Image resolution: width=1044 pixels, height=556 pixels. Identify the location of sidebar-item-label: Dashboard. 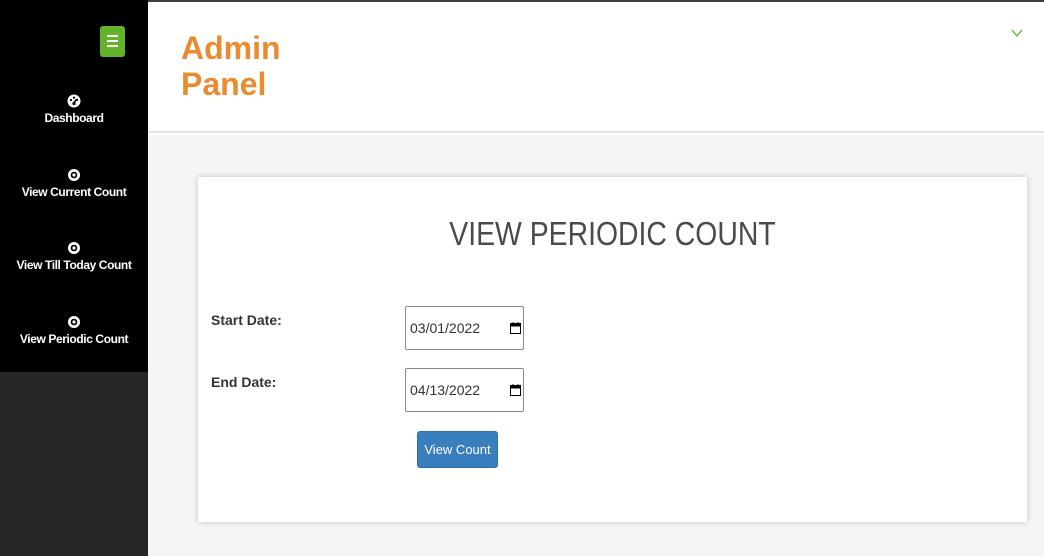
(74, 118).